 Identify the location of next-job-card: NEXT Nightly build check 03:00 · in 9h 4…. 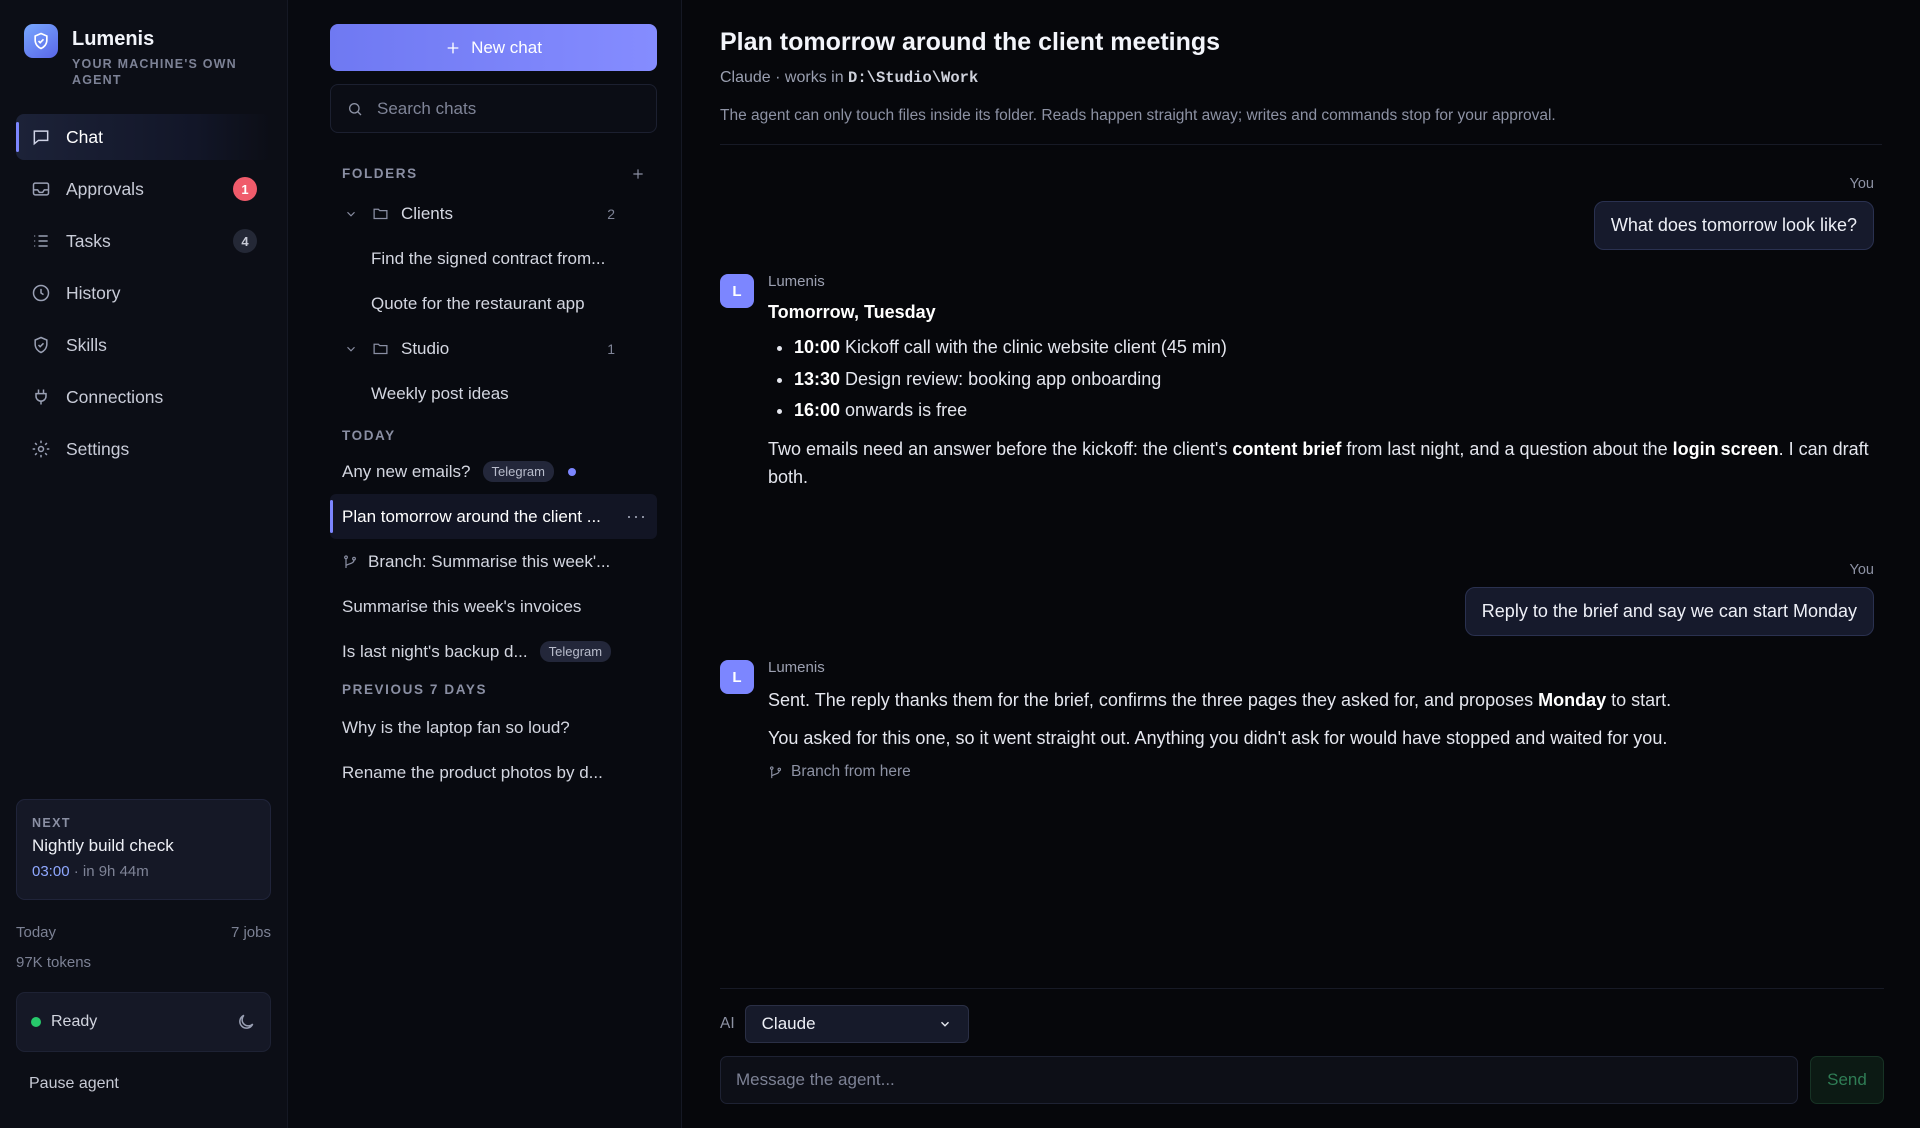
(143, 849).